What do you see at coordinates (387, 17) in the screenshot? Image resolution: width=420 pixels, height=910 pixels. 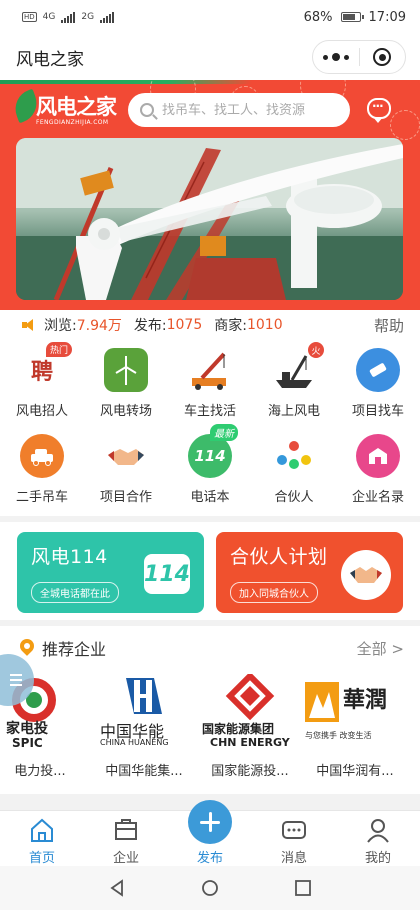 I see `clock: 17:09` at bounding box center [387, 17].